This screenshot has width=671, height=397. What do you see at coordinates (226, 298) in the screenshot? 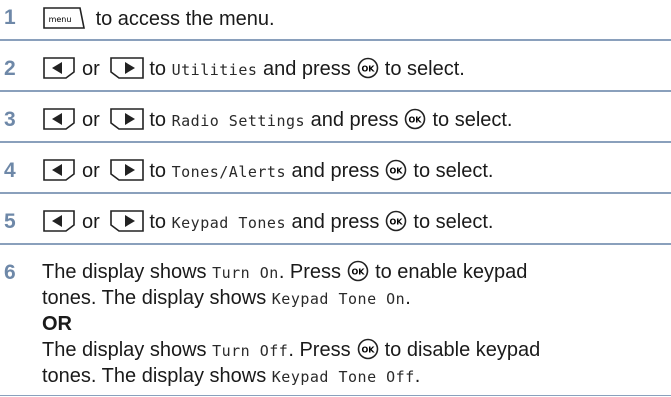
I see `step-6-line-2: tones. The display shows Keypad Tone On.` at bounding box center [226, 298].